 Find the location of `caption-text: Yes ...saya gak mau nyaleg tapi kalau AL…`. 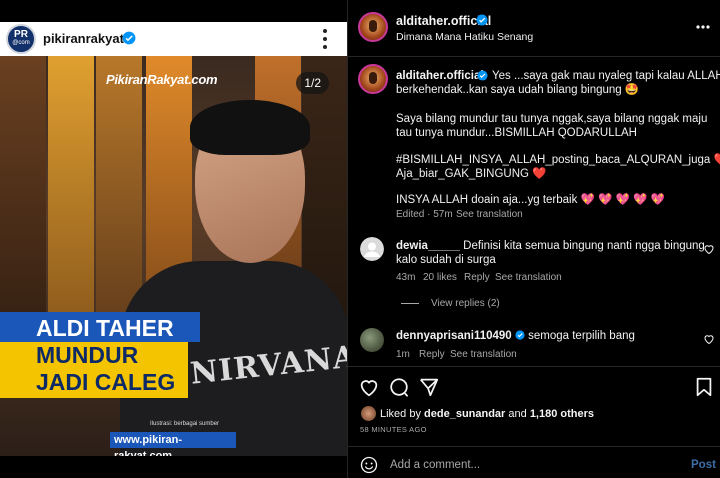

caption-text: Yes ...saya gak mau nyaleg tapi kalau AL… is located at coordinates (606, 76).